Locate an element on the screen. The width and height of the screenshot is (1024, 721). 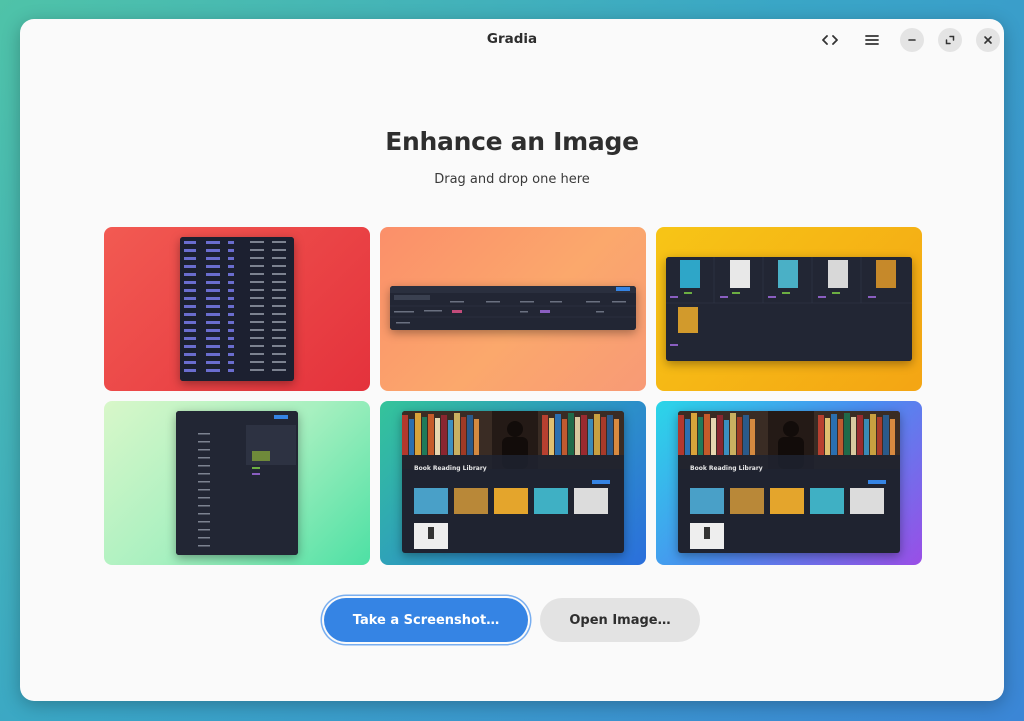
example-card-teal: Book Reading Library is located at coordinates (513, 483).